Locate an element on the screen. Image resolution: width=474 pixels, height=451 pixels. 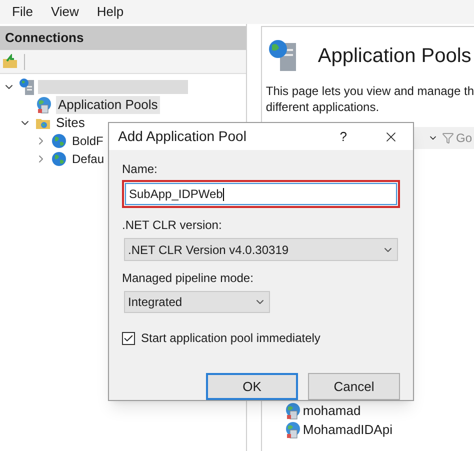
tree-item: BoldF is located at coordinates (88, 141).